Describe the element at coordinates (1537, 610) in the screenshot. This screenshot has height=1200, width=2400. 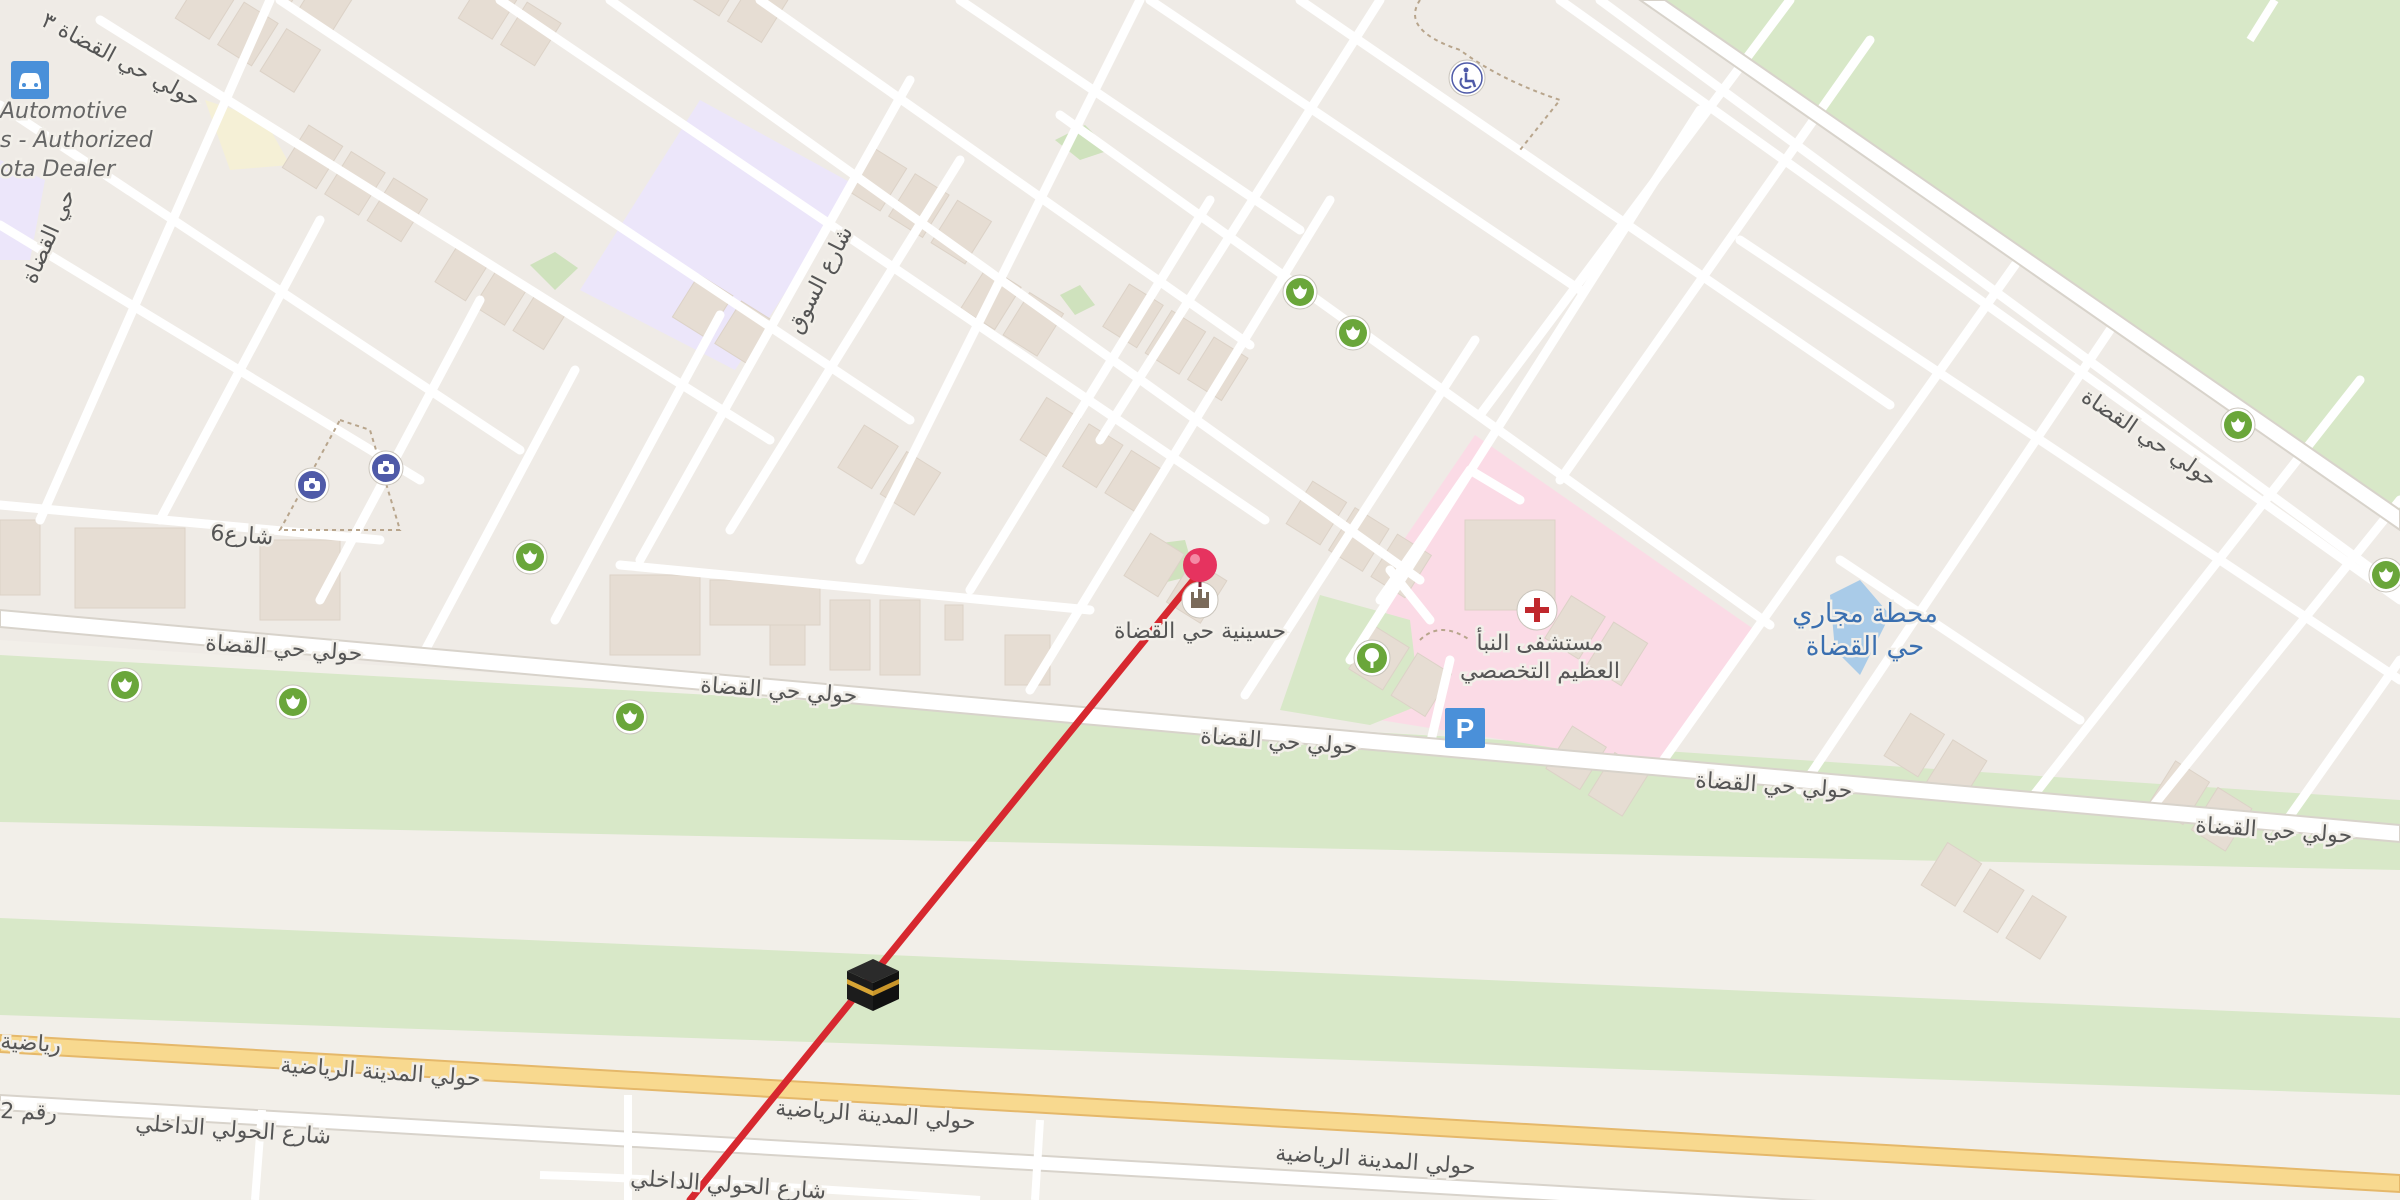
I see `hospital-cross-icon` at that location.